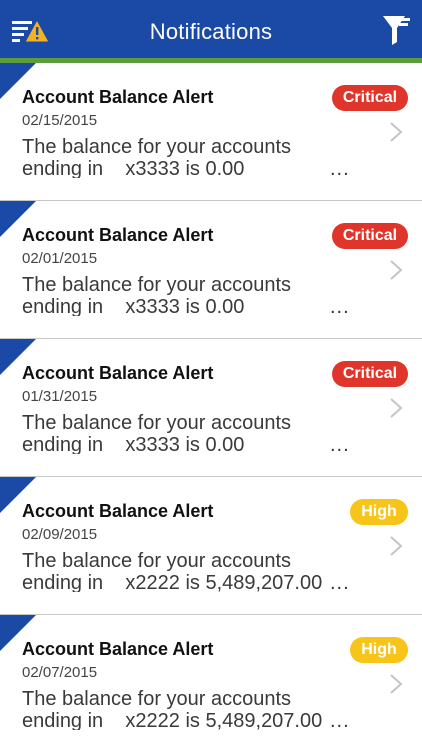  Describe the element at coordinates (397, 30) in the screenshot. I see `filter-icon` at that location.